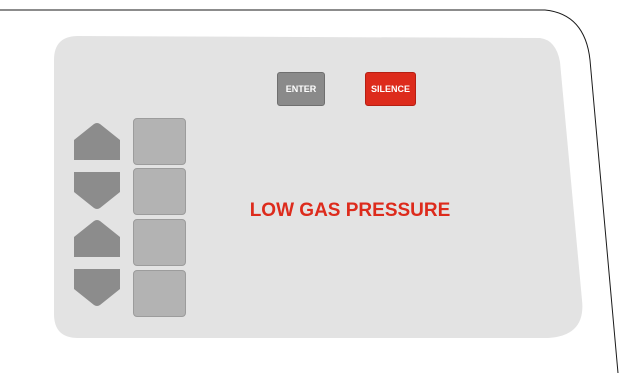 The height and width of the screenshot is (373, 621). What do you see at coordinates (301, 89) in the screenshot?
I see `enter-button: ENTER` at bounding box center [301, 89].